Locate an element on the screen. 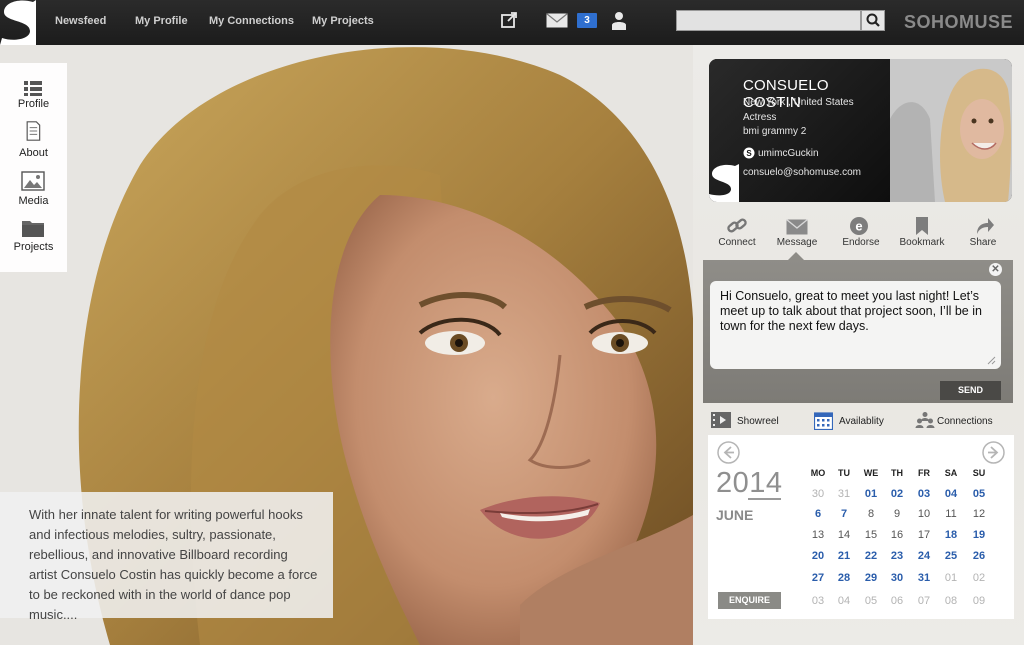 Image resolution: width=1024 pixels, height=645 pixels. sidenav-label-projects: Projects is located at coordinates (33, 247).